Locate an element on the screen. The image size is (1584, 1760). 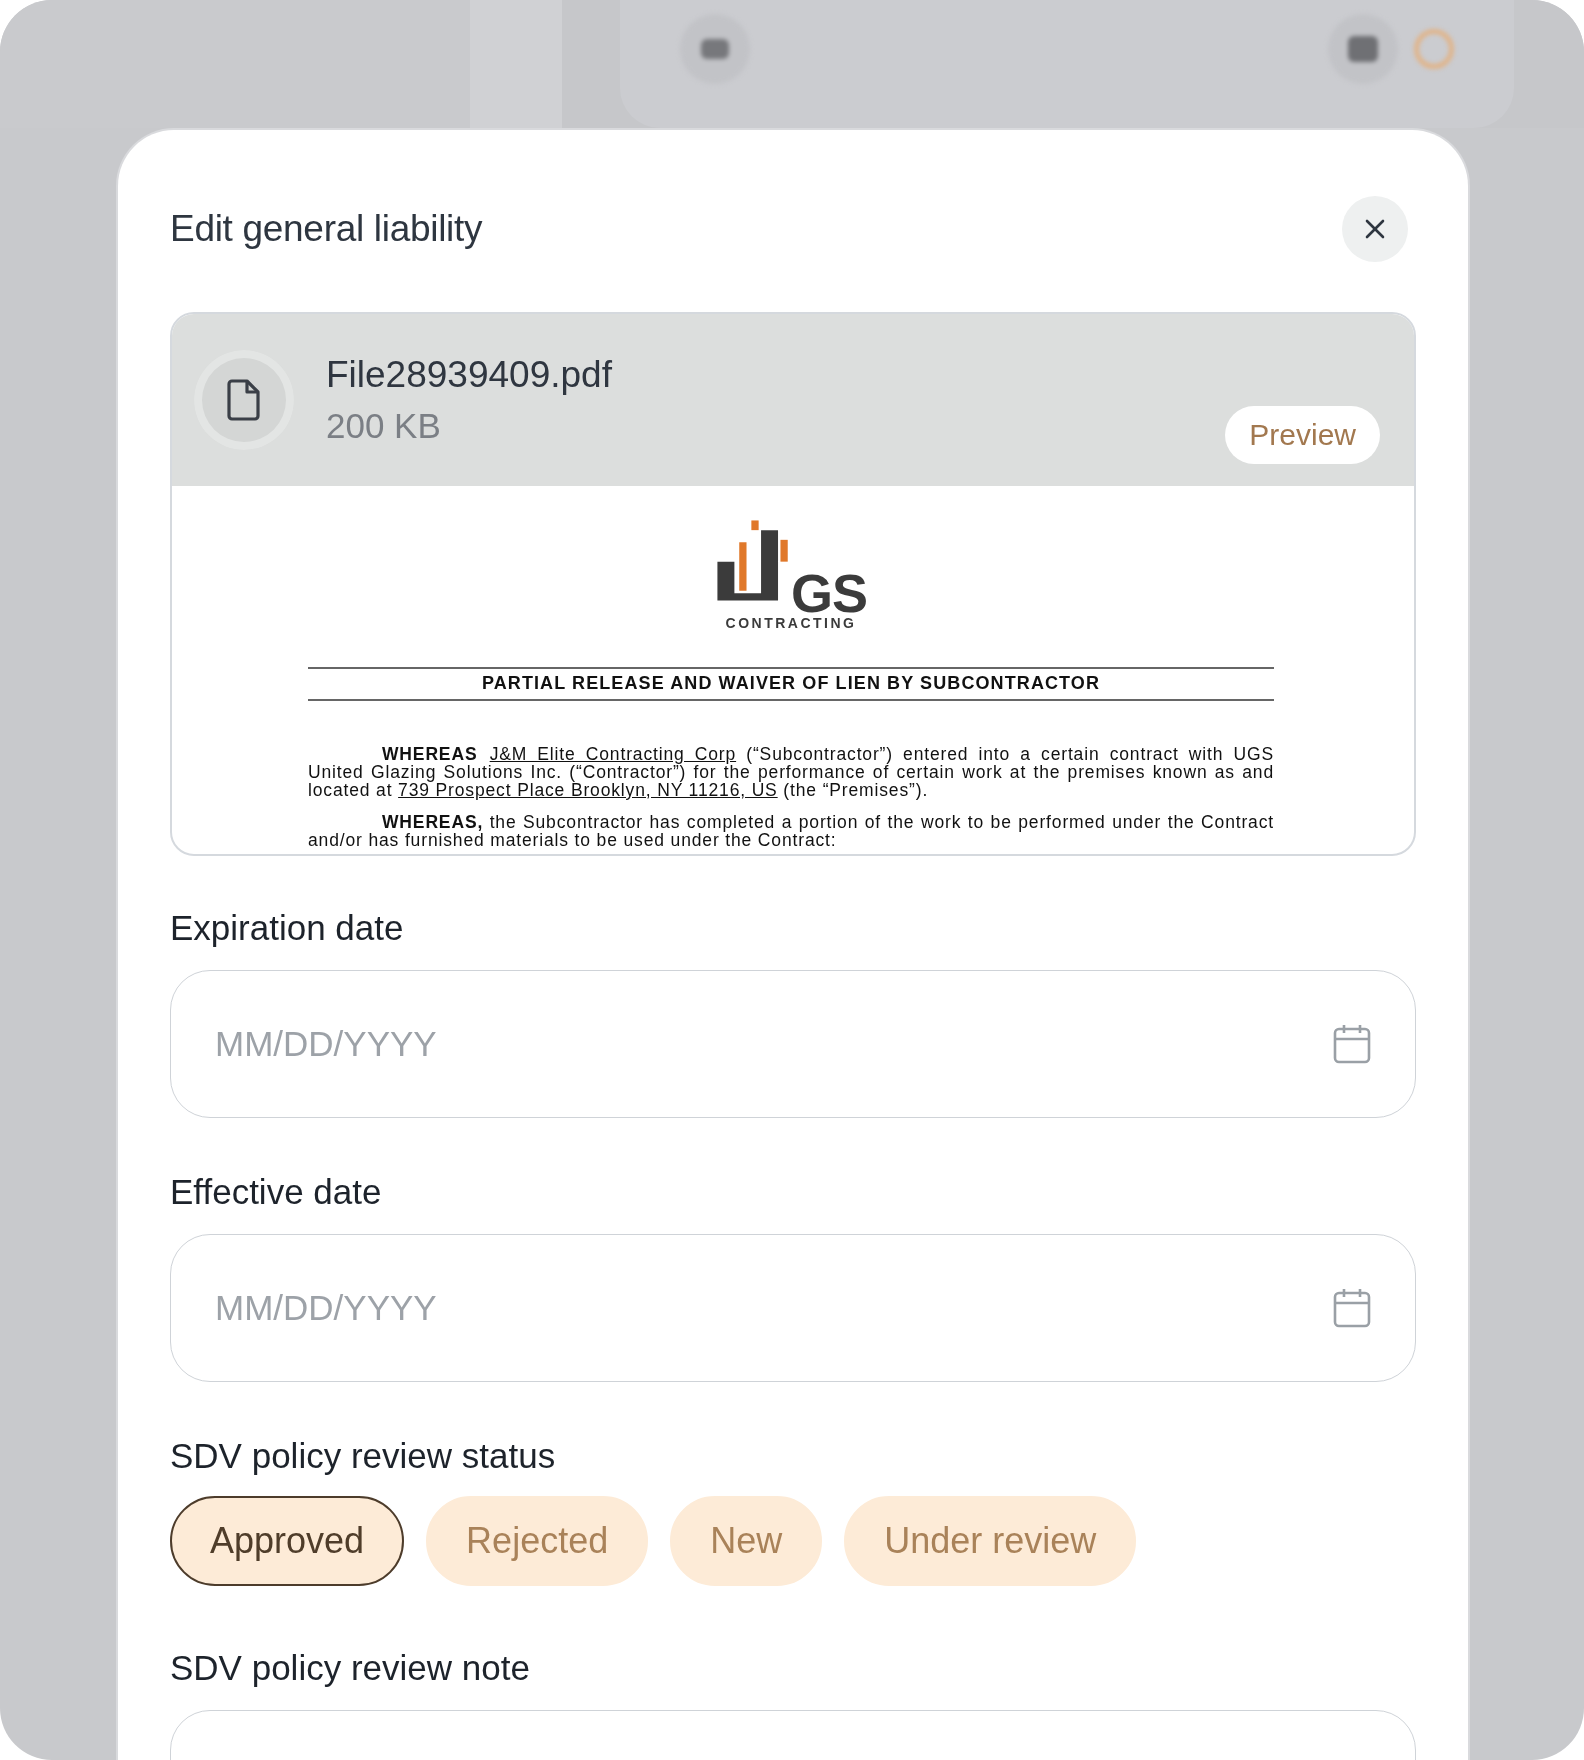
status-chip: Rejected is located at coordinates (537, 1541).